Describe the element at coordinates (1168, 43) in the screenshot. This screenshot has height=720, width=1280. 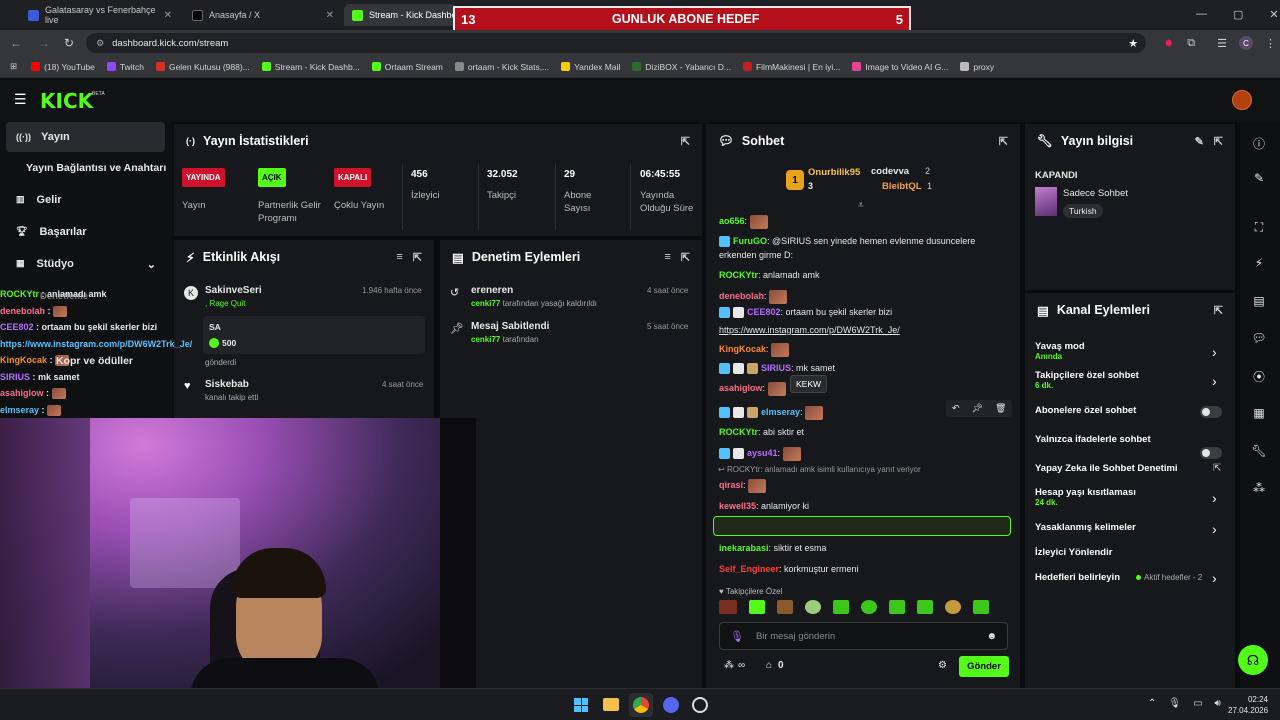
I see `extension-icon: ✸` at that location.